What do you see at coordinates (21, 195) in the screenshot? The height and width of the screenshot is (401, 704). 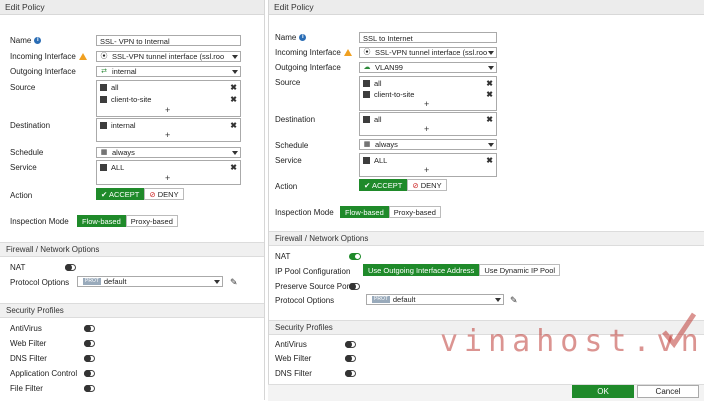 I see `left-action-label: Action` at bounding box center [21, 195].